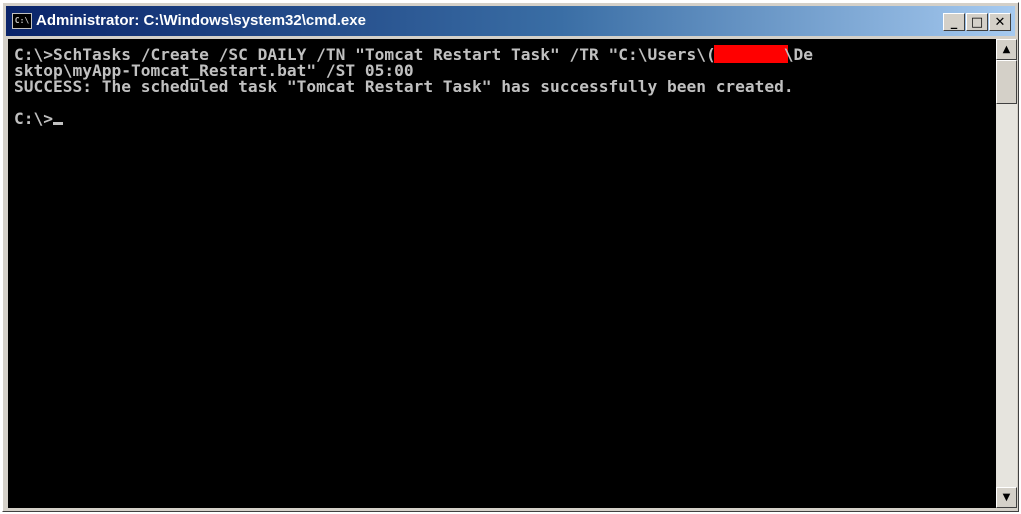 This screenshot has height=514, width=1021. Describe the element at coordinates (1006, 82) in the screenshot. I see `scroll-thumb` at that location.